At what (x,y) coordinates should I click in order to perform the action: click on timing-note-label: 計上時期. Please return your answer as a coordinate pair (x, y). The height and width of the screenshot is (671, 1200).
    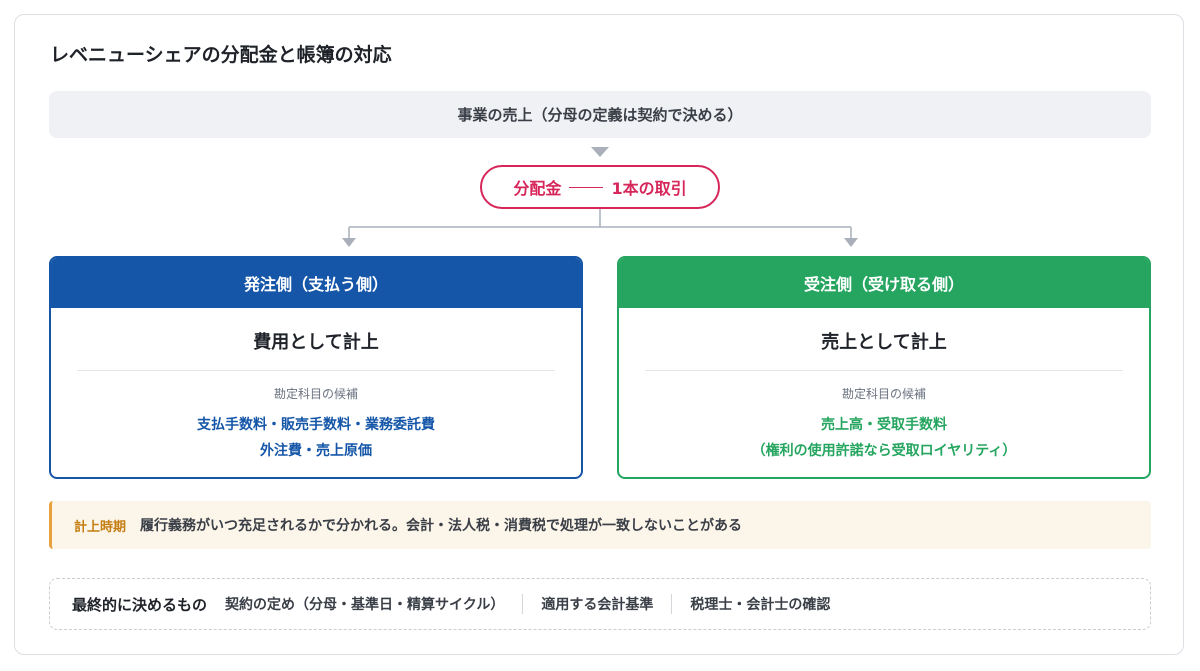
    Looking at the image, I should click on (100, 527).